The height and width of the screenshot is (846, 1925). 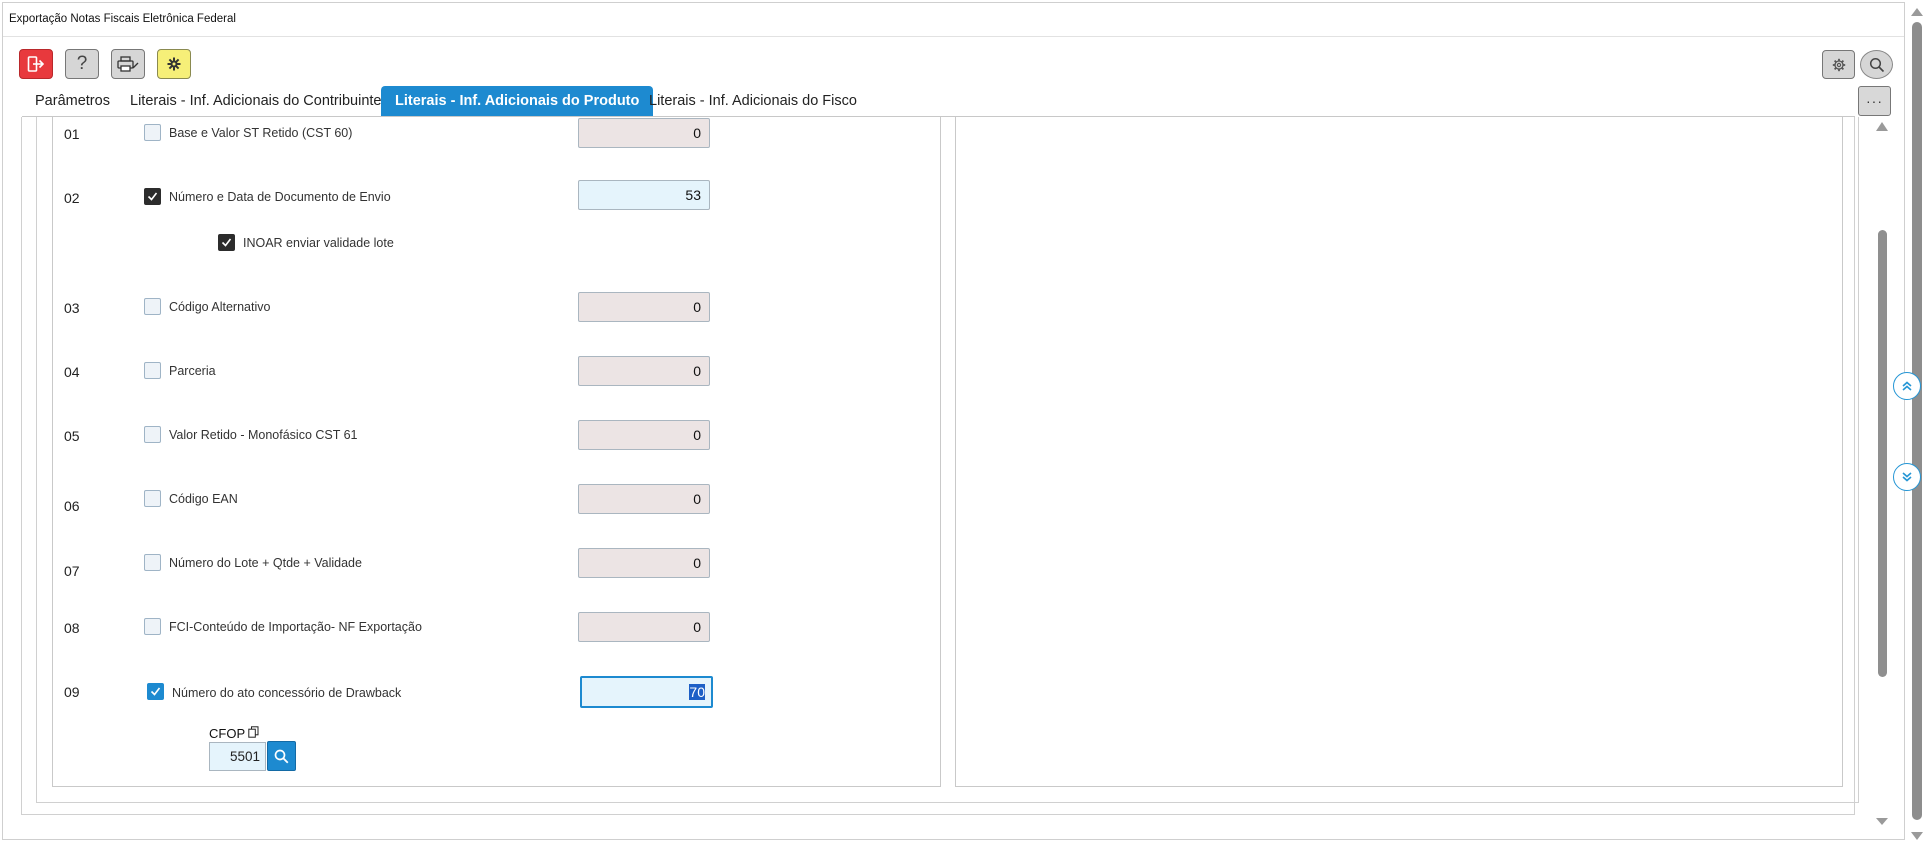 I want to click on row-label: Número e Data de Documento de Envio, so click(x=280, y=197).